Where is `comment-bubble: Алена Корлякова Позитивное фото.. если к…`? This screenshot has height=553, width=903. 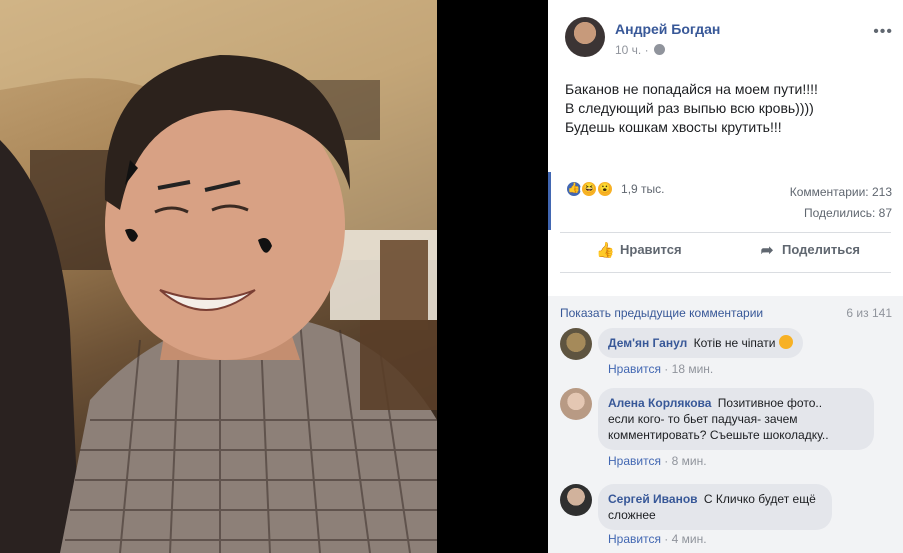
comment-bubble: Алена Корлякова Позитивное фото.. если к… is located at coordinates (736, 419).